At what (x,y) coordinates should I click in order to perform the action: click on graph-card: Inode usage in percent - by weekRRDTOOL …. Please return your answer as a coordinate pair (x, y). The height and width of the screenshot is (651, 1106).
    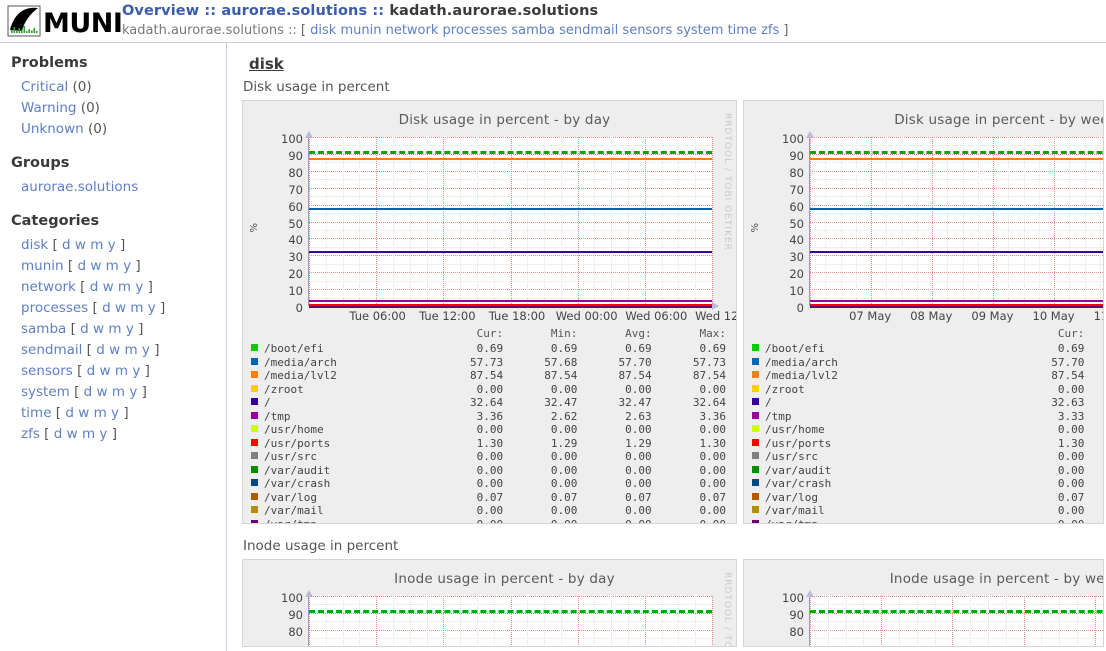
    Looking at the image, I should click on (923, 603).